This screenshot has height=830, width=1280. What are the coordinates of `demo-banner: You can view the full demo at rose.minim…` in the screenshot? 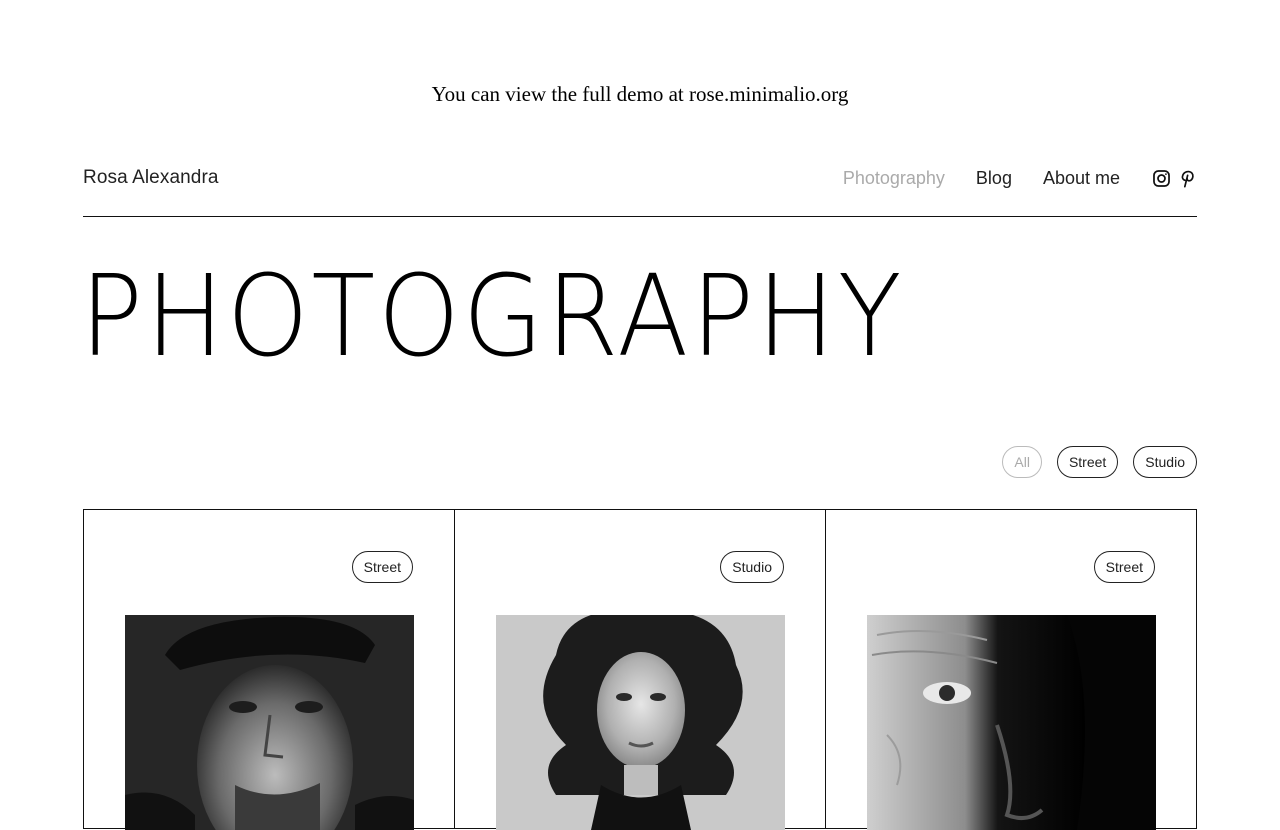 It's located at (640, 94).